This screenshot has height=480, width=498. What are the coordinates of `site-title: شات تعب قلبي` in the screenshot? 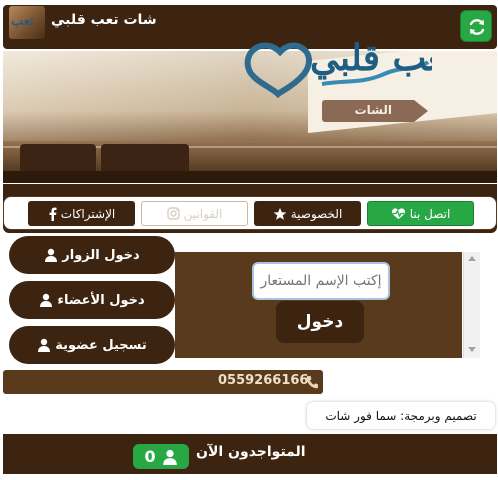 It's located at (104, 20).